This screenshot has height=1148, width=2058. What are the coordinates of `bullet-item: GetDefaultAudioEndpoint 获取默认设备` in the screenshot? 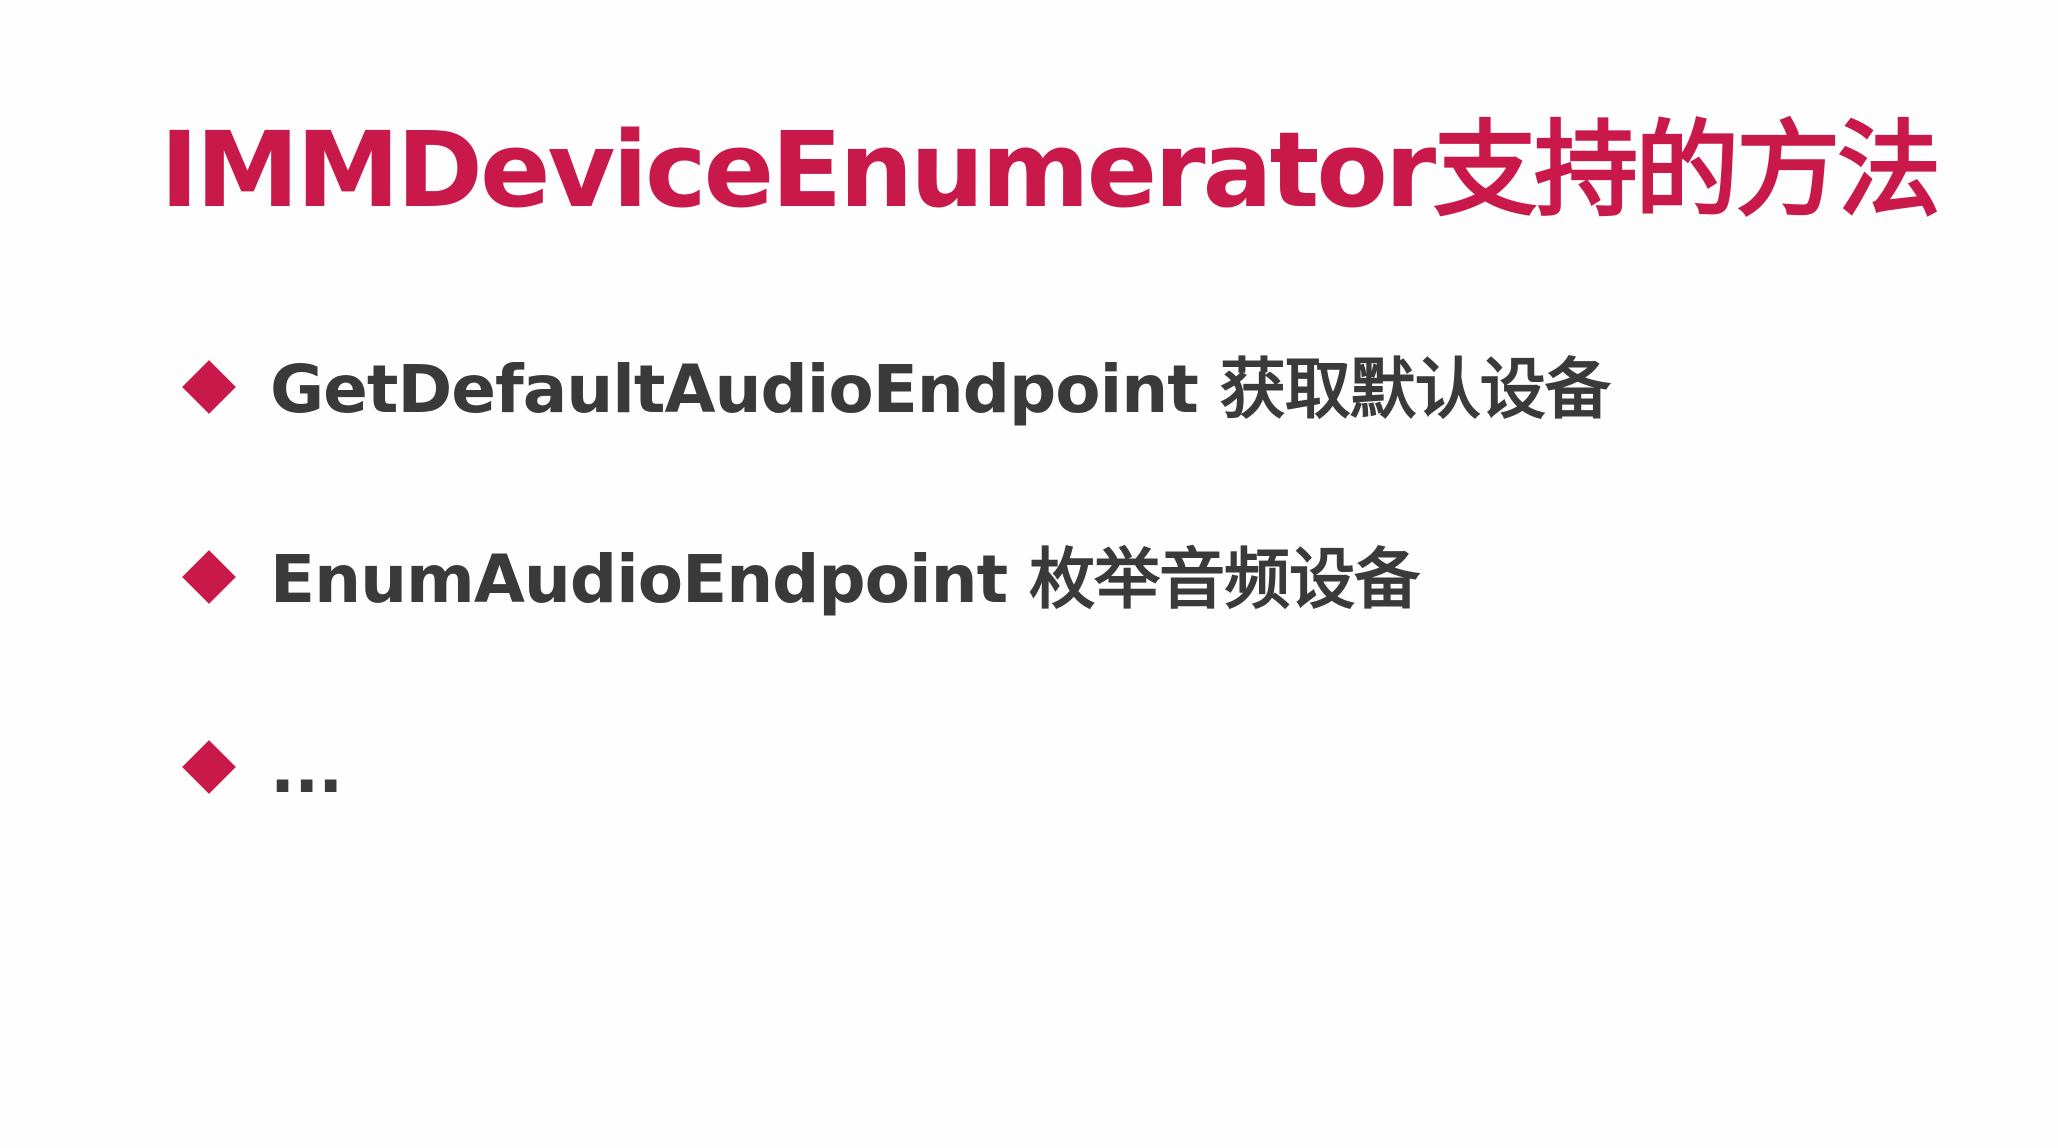 It's located at (1080, 435).